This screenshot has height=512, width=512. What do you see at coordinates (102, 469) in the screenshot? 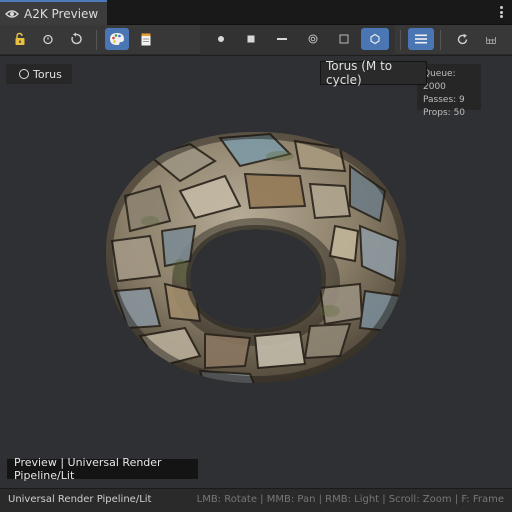
I see `preview-status-overlay: Preview | Universal Render Pipeline/Lit` at bounding box center [102, 469].